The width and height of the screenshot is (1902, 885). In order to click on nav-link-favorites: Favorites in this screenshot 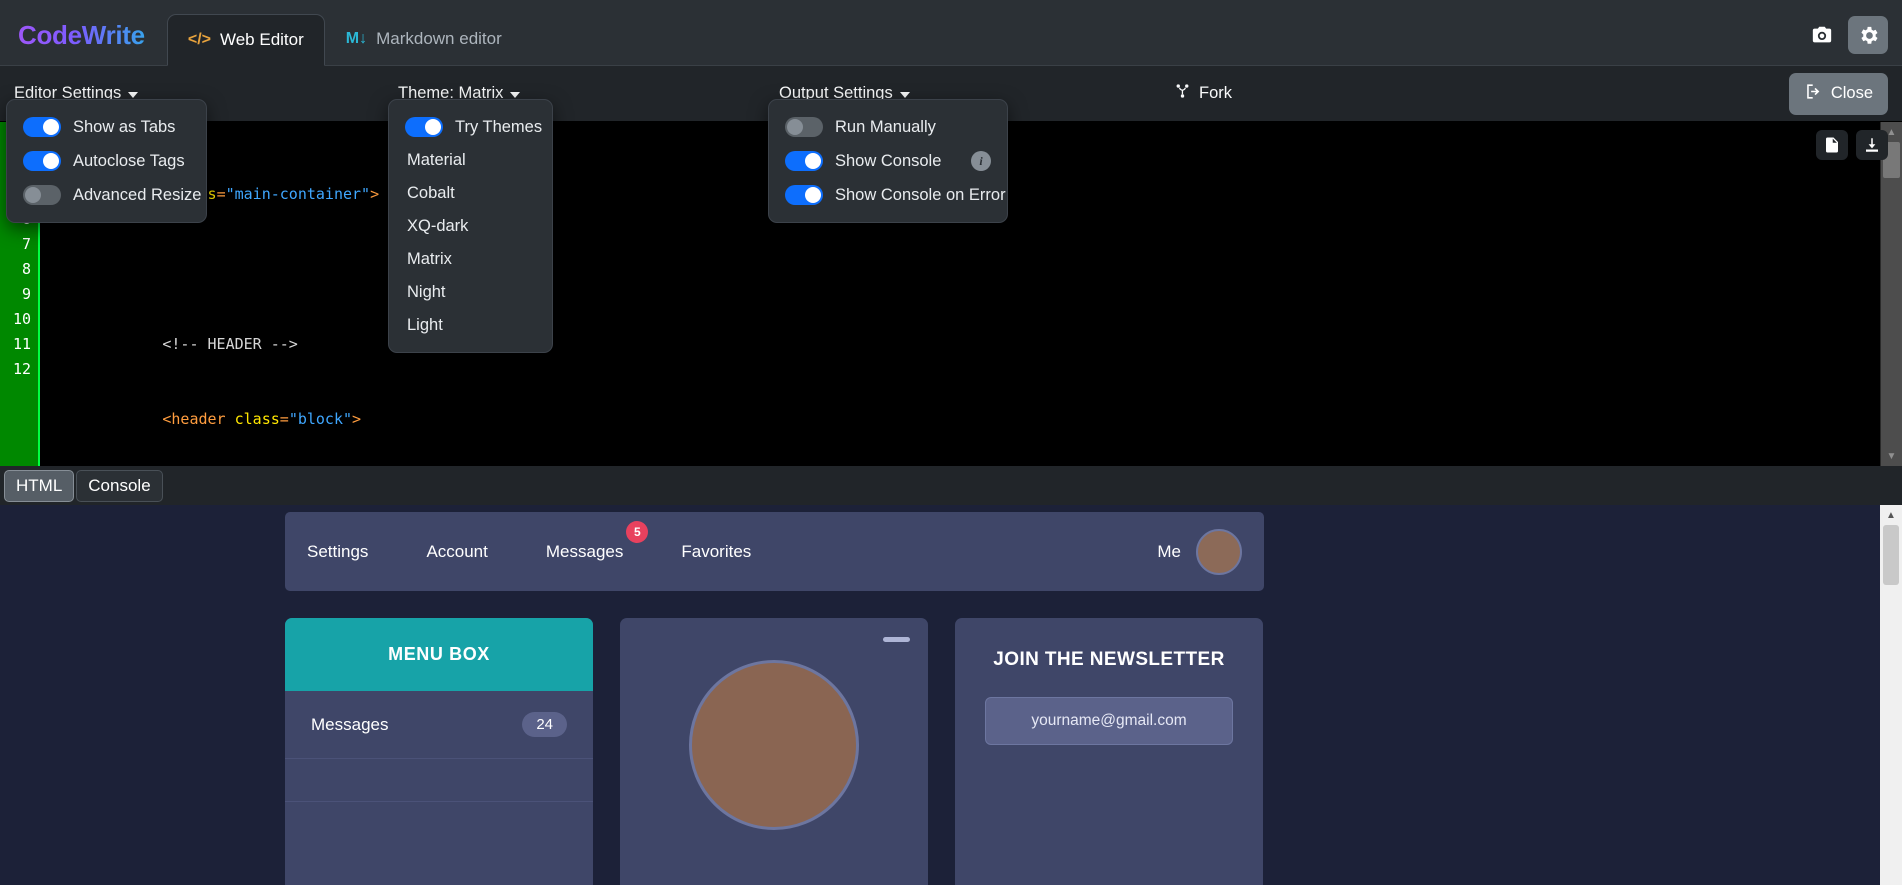, I will do `click(716, 552)`.